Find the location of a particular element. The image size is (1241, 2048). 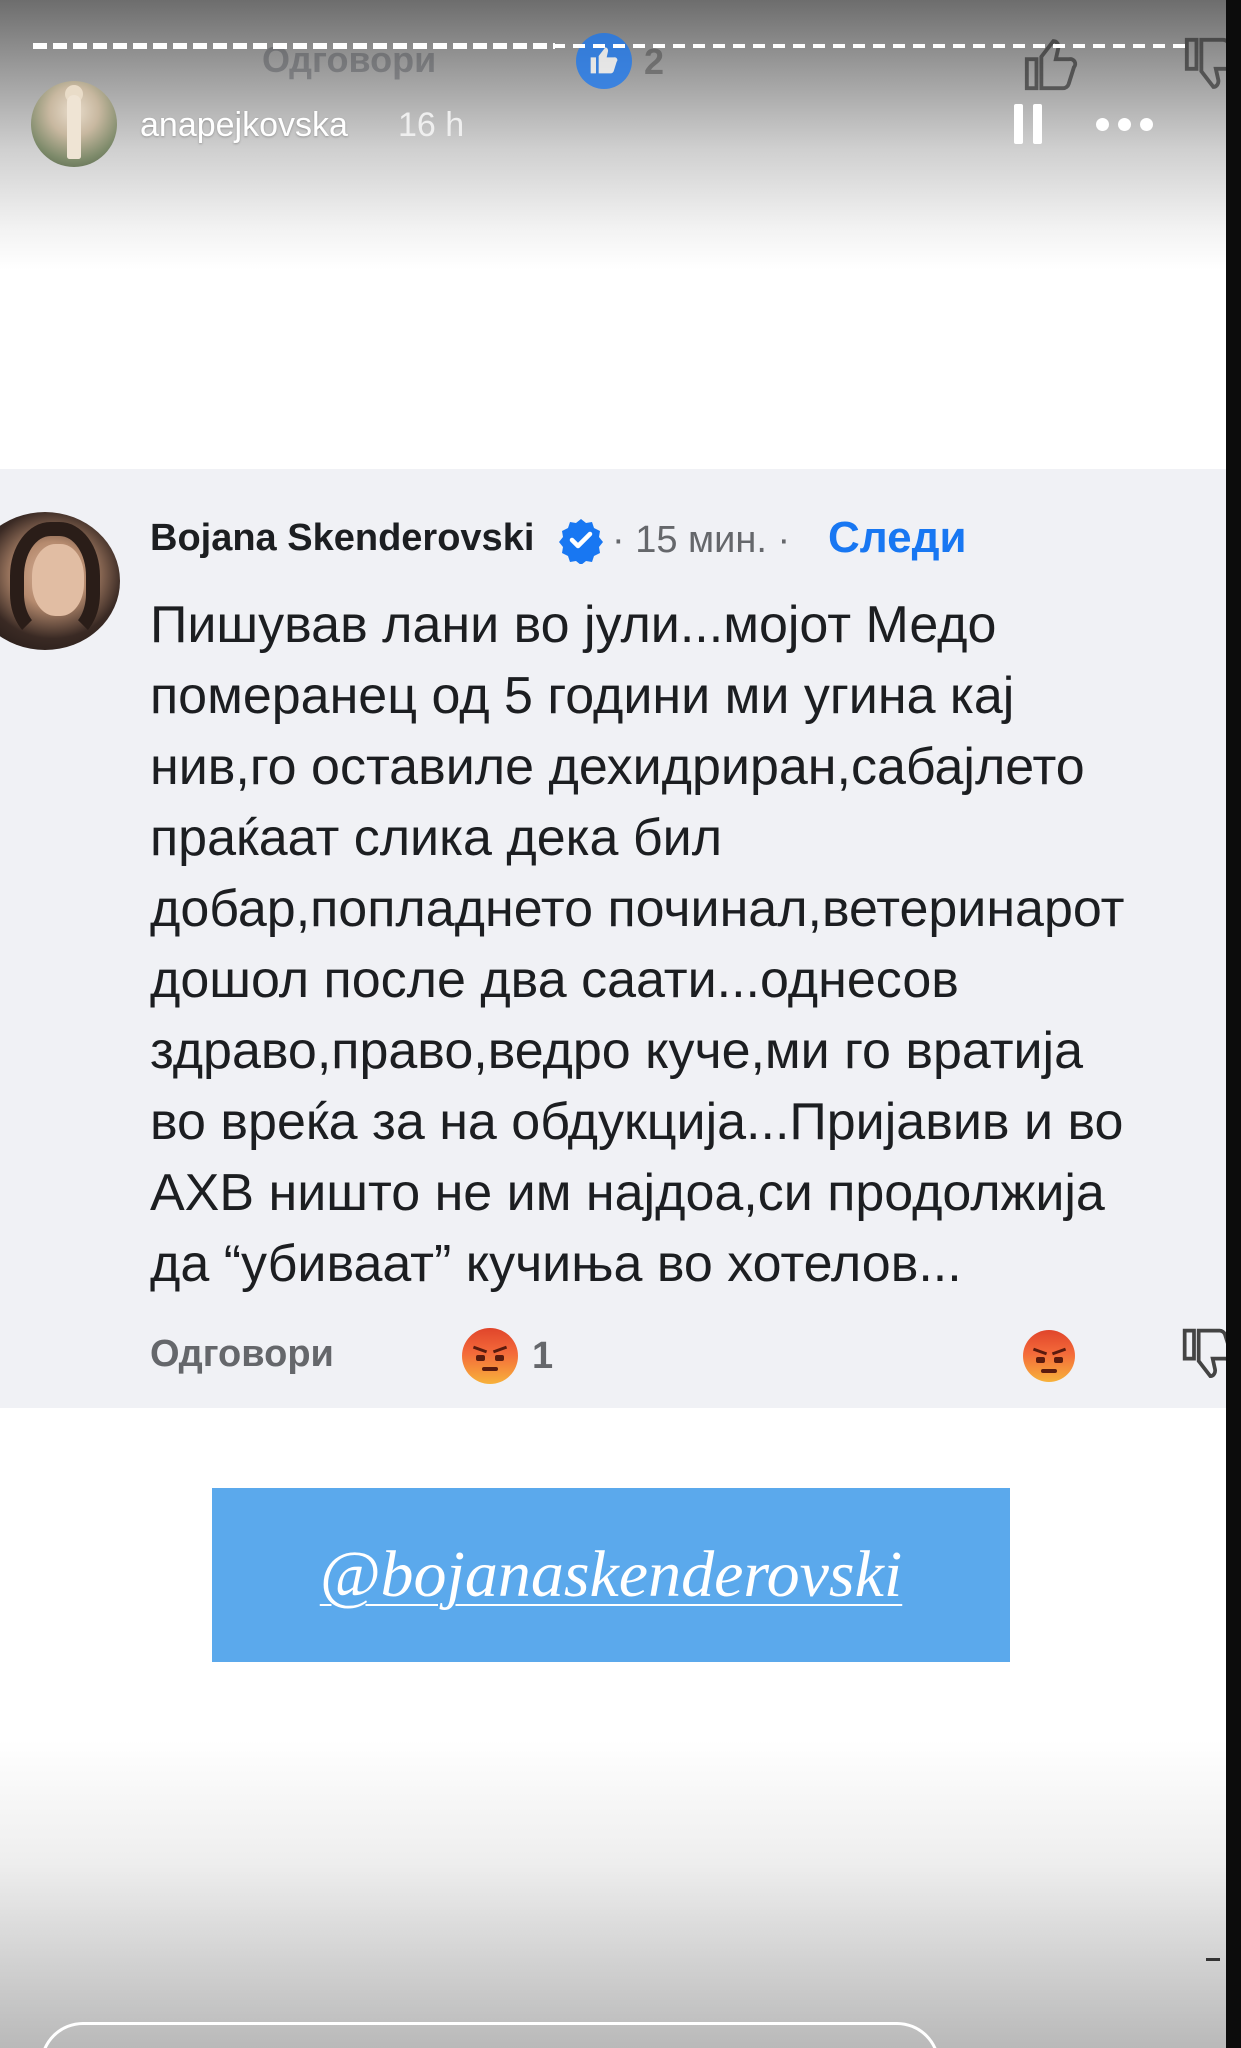

author-avatar is located at coordinates (74, 124).